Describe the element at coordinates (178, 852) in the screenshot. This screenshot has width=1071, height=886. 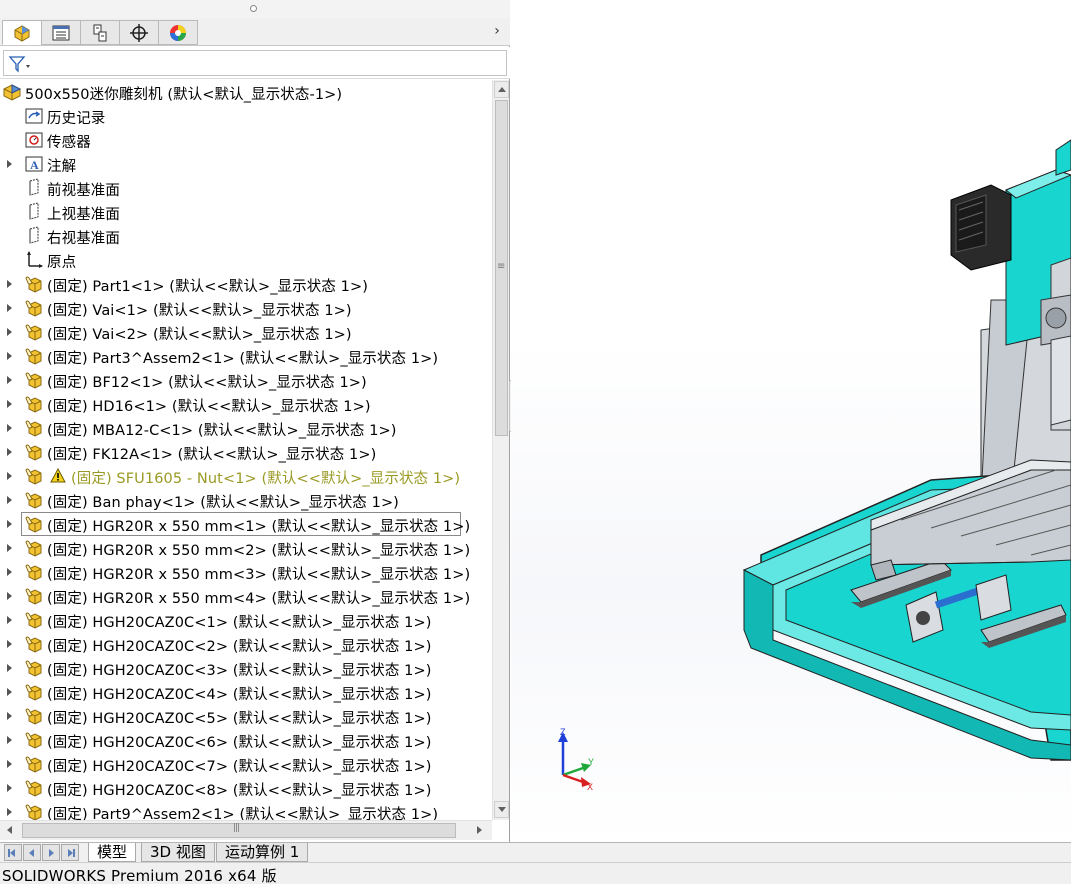
I see `tab-3d-view: 3D 视图` at that location.